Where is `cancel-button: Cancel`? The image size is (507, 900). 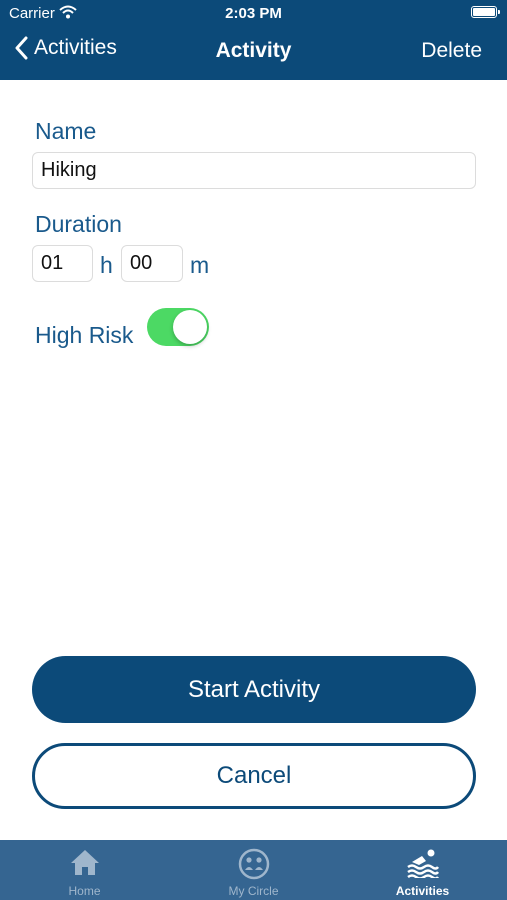
cancel-button: Cancel is located at coordinates (254, 776).